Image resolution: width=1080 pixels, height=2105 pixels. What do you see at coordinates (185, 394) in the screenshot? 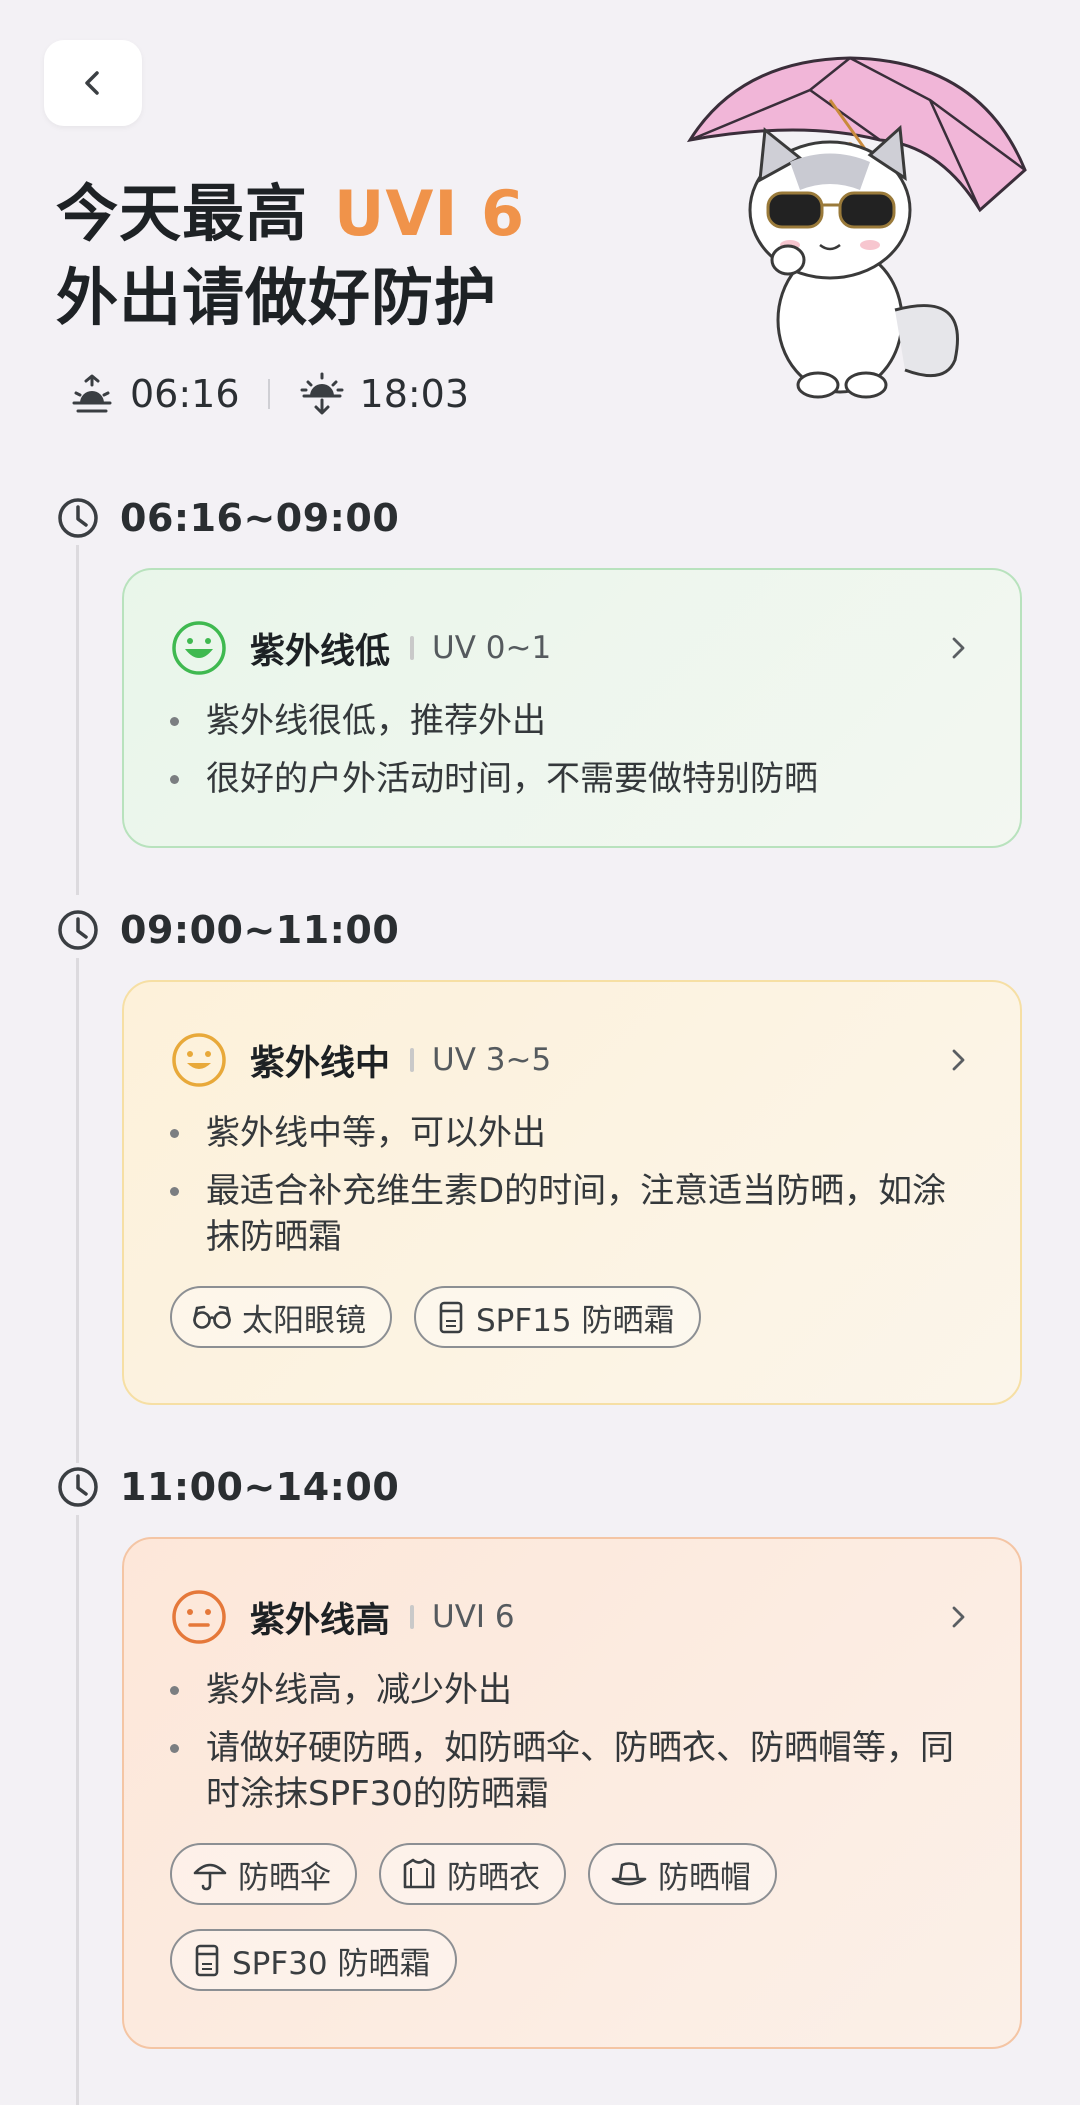
I see `sunrise-time: 06:16` at bounding box center [185, 394].